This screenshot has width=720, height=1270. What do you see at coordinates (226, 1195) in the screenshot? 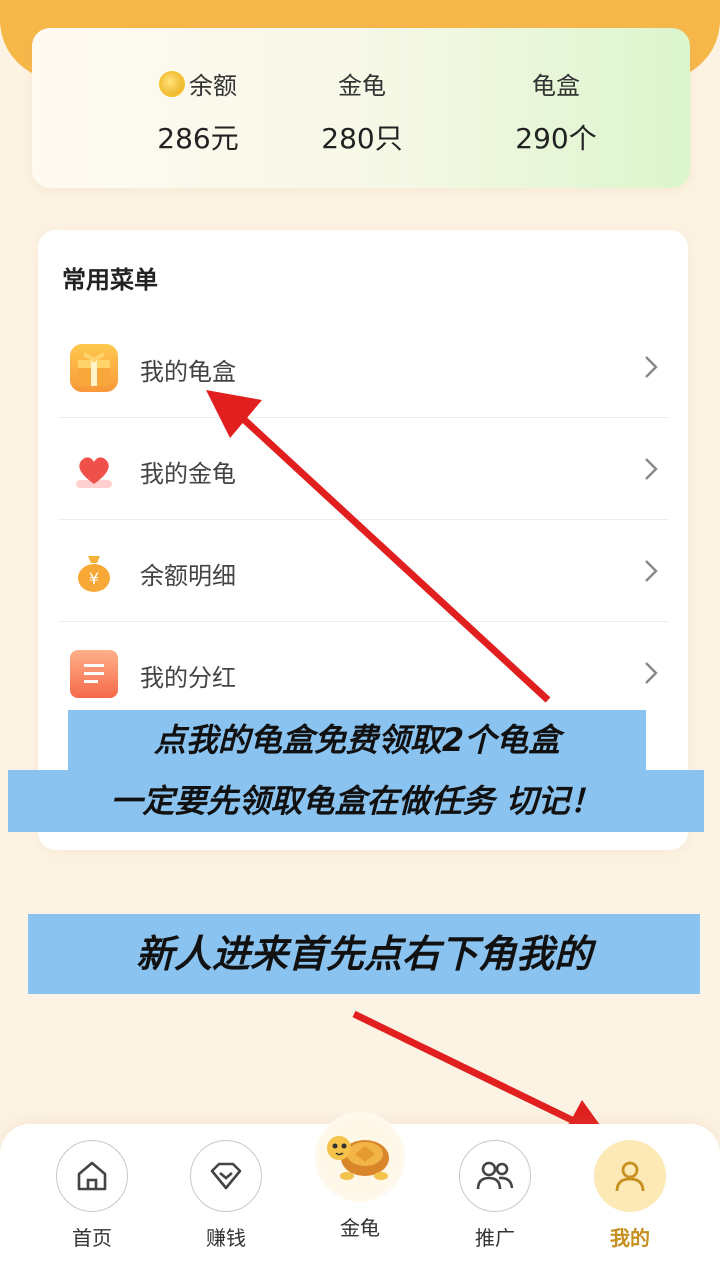
I see `tab-earn: 赚钱` at bounding box center [226, 1195].